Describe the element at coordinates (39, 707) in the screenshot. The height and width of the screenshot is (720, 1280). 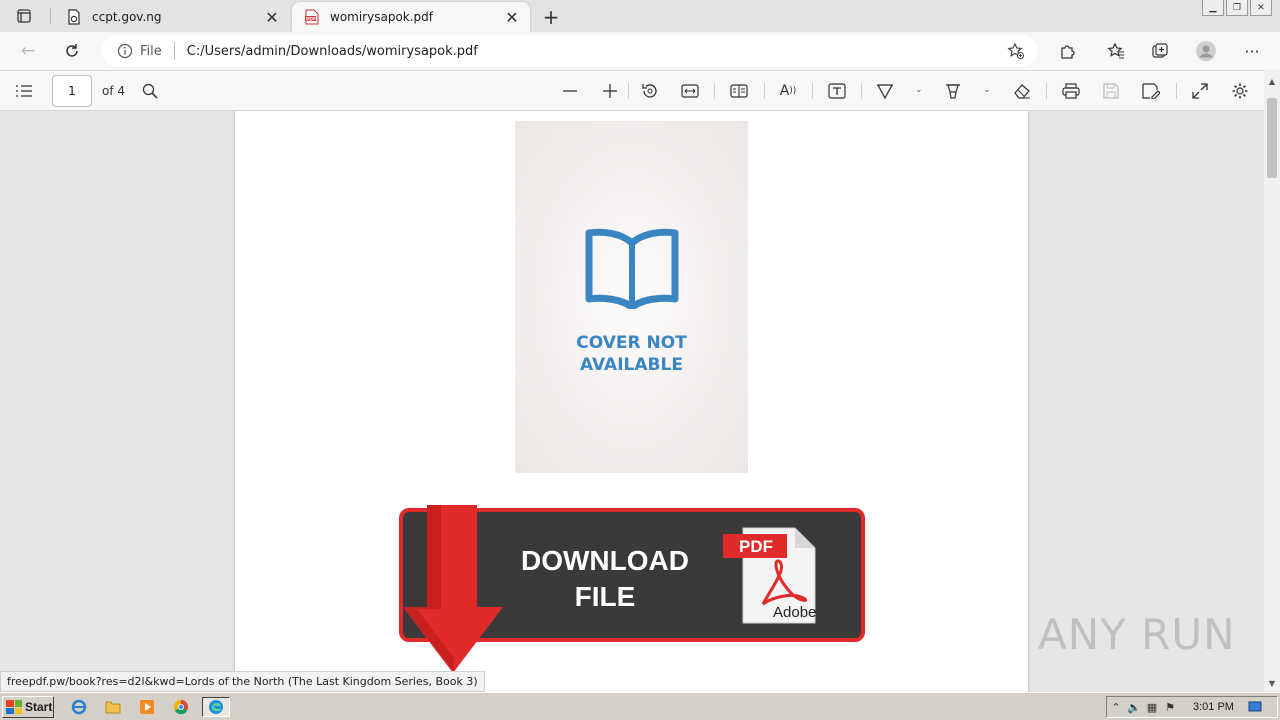
I see `start-label: Start` at that location.